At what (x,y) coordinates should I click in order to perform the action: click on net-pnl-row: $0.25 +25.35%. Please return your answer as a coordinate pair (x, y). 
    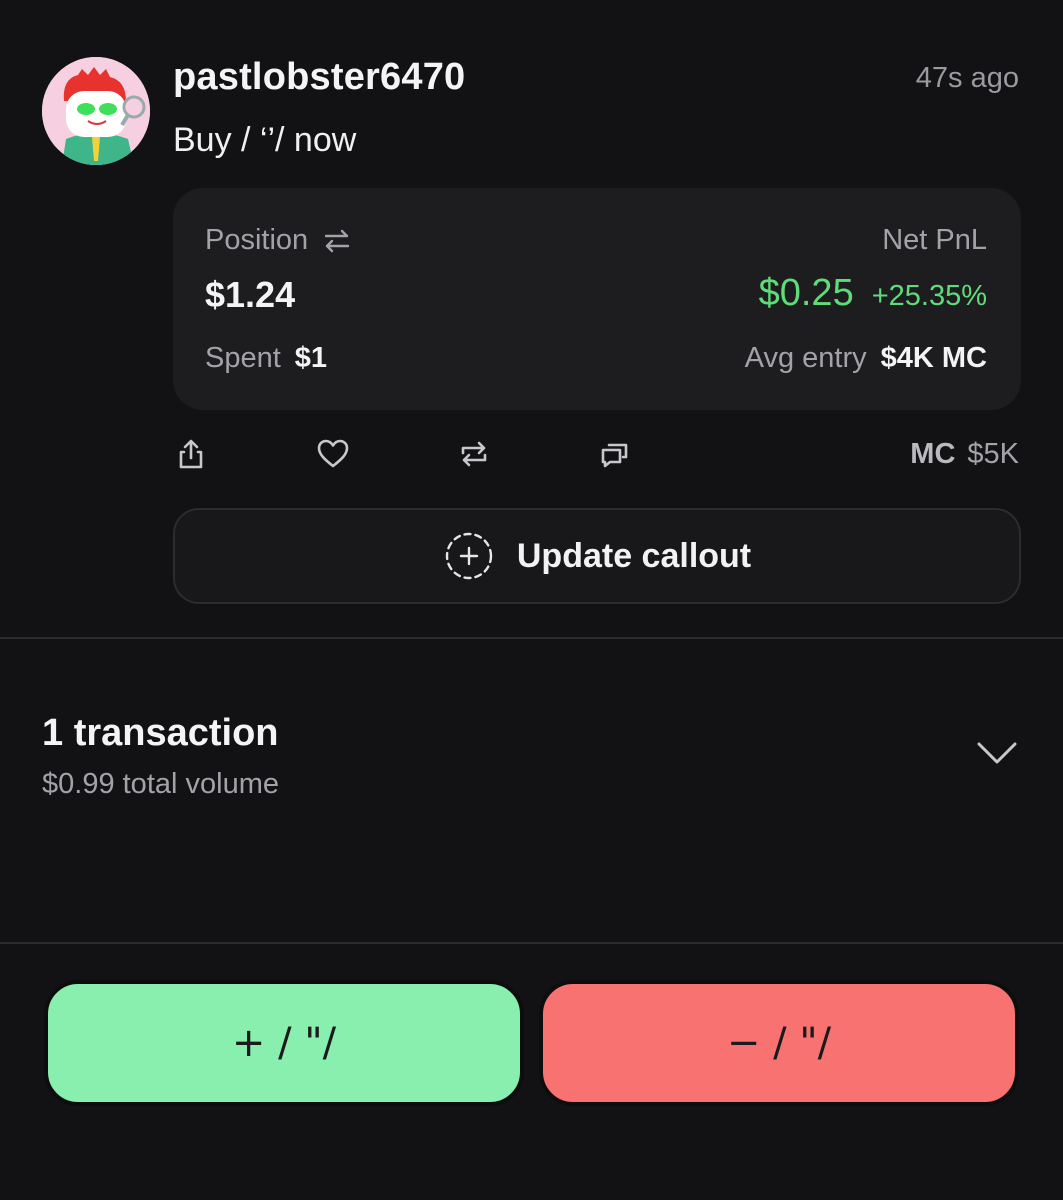
    Looking at the image, I should click on (873, 293).